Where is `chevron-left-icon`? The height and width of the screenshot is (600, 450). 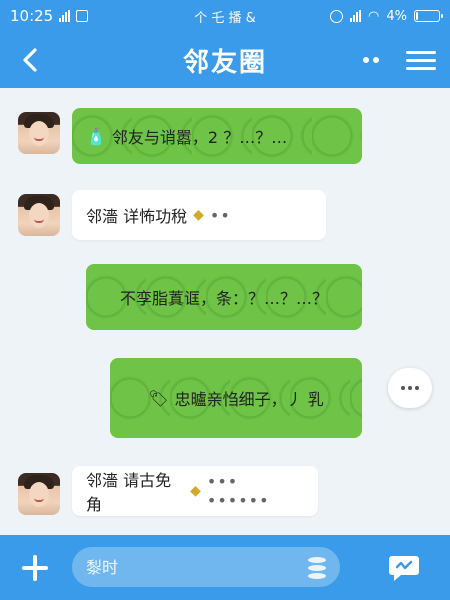
chevron-left-icon is located at coordinates (30, 60).